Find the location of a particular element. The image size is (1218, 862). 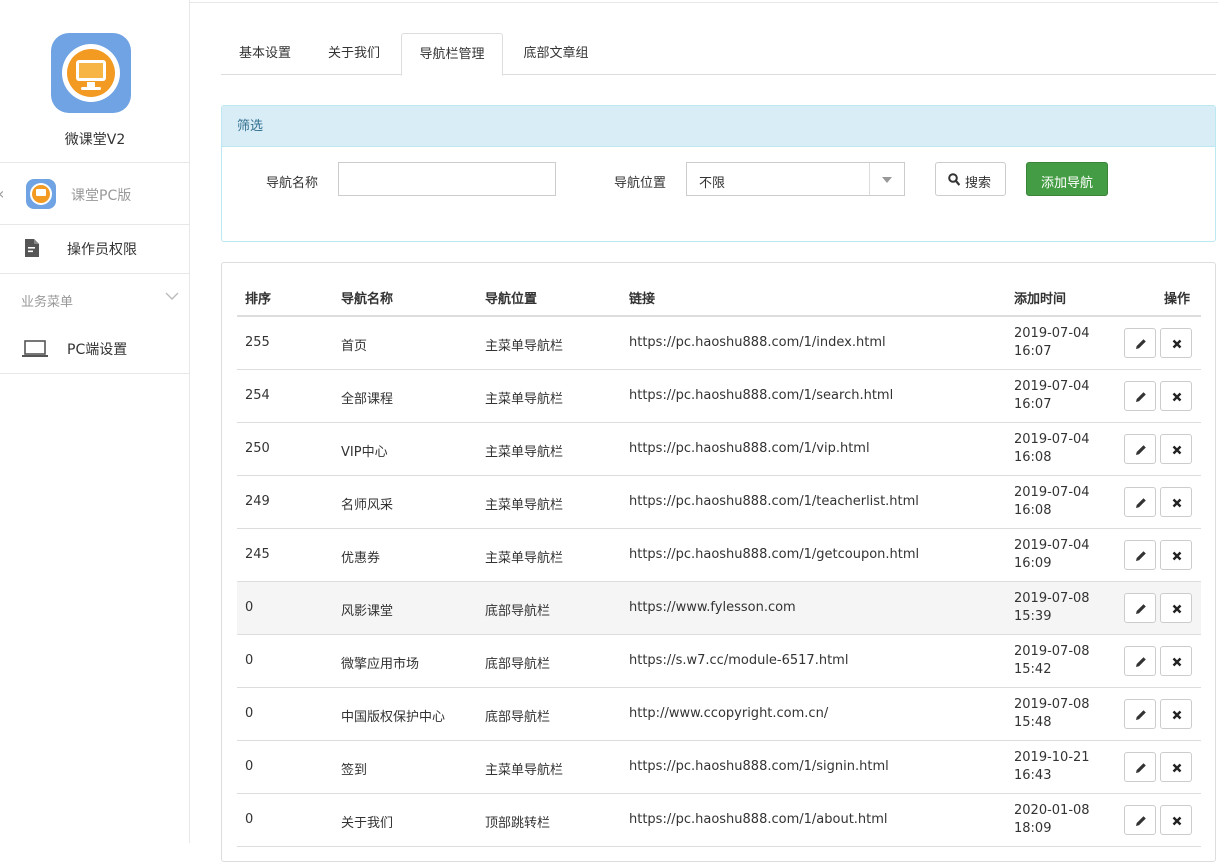

cell-time: 2019-07-08 15:39 is located at coordinates (1052, 608).